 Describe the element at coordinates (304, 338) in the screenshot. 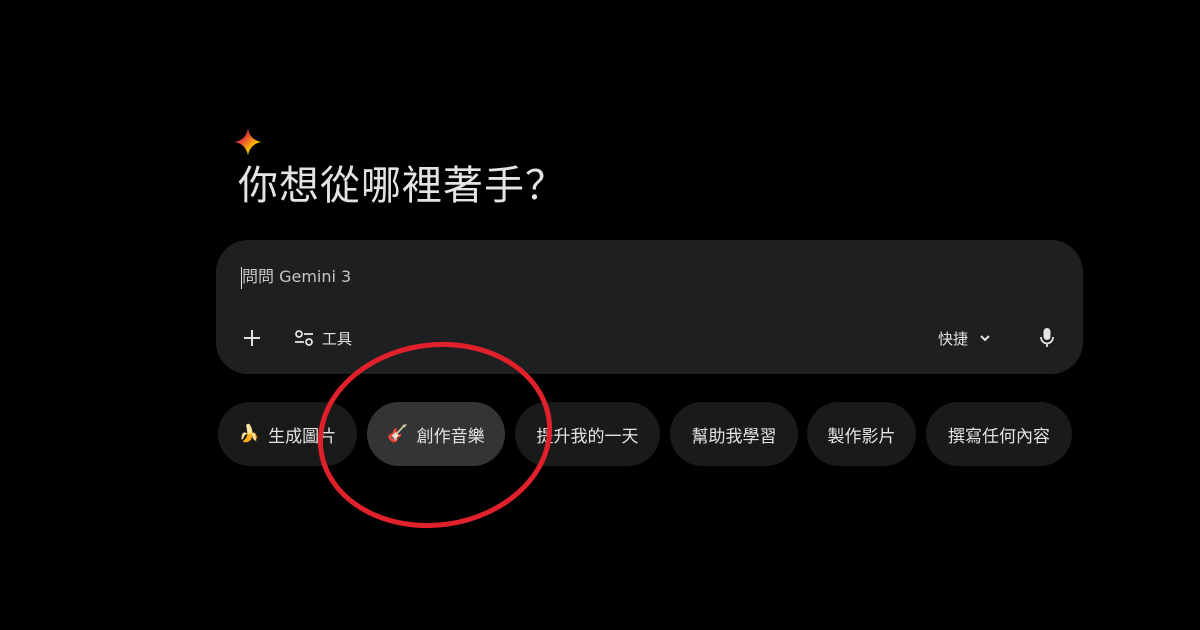

I see `tune-icon` at that location.